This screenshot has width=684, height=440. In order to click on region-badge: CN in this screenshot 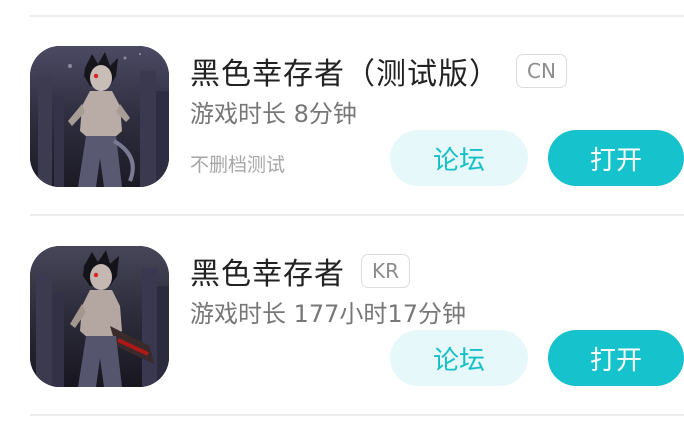, I will do `click(541, 71)`.